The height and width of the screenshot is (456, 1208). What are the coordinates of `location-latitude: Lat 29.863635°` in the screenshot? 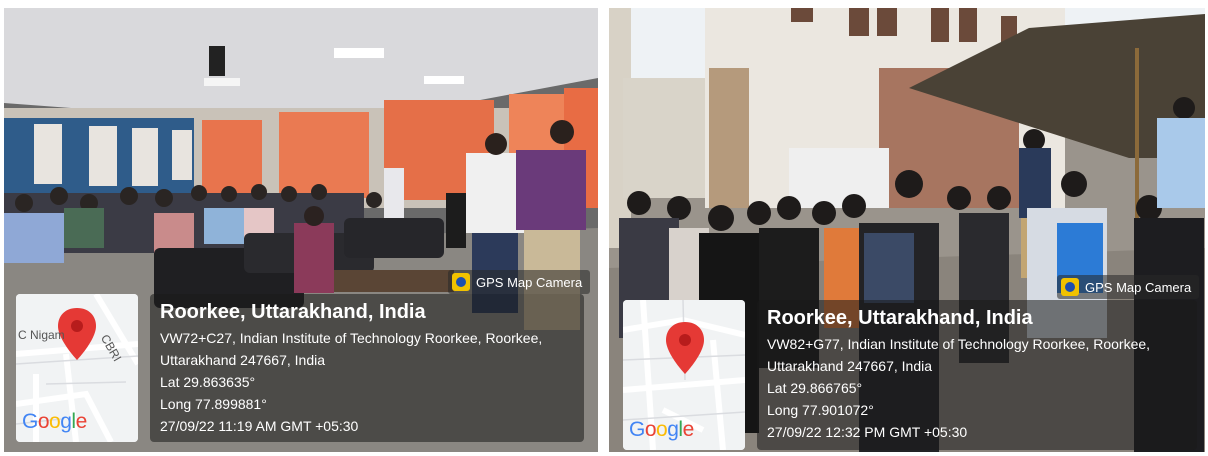 It's located at (208, 382).